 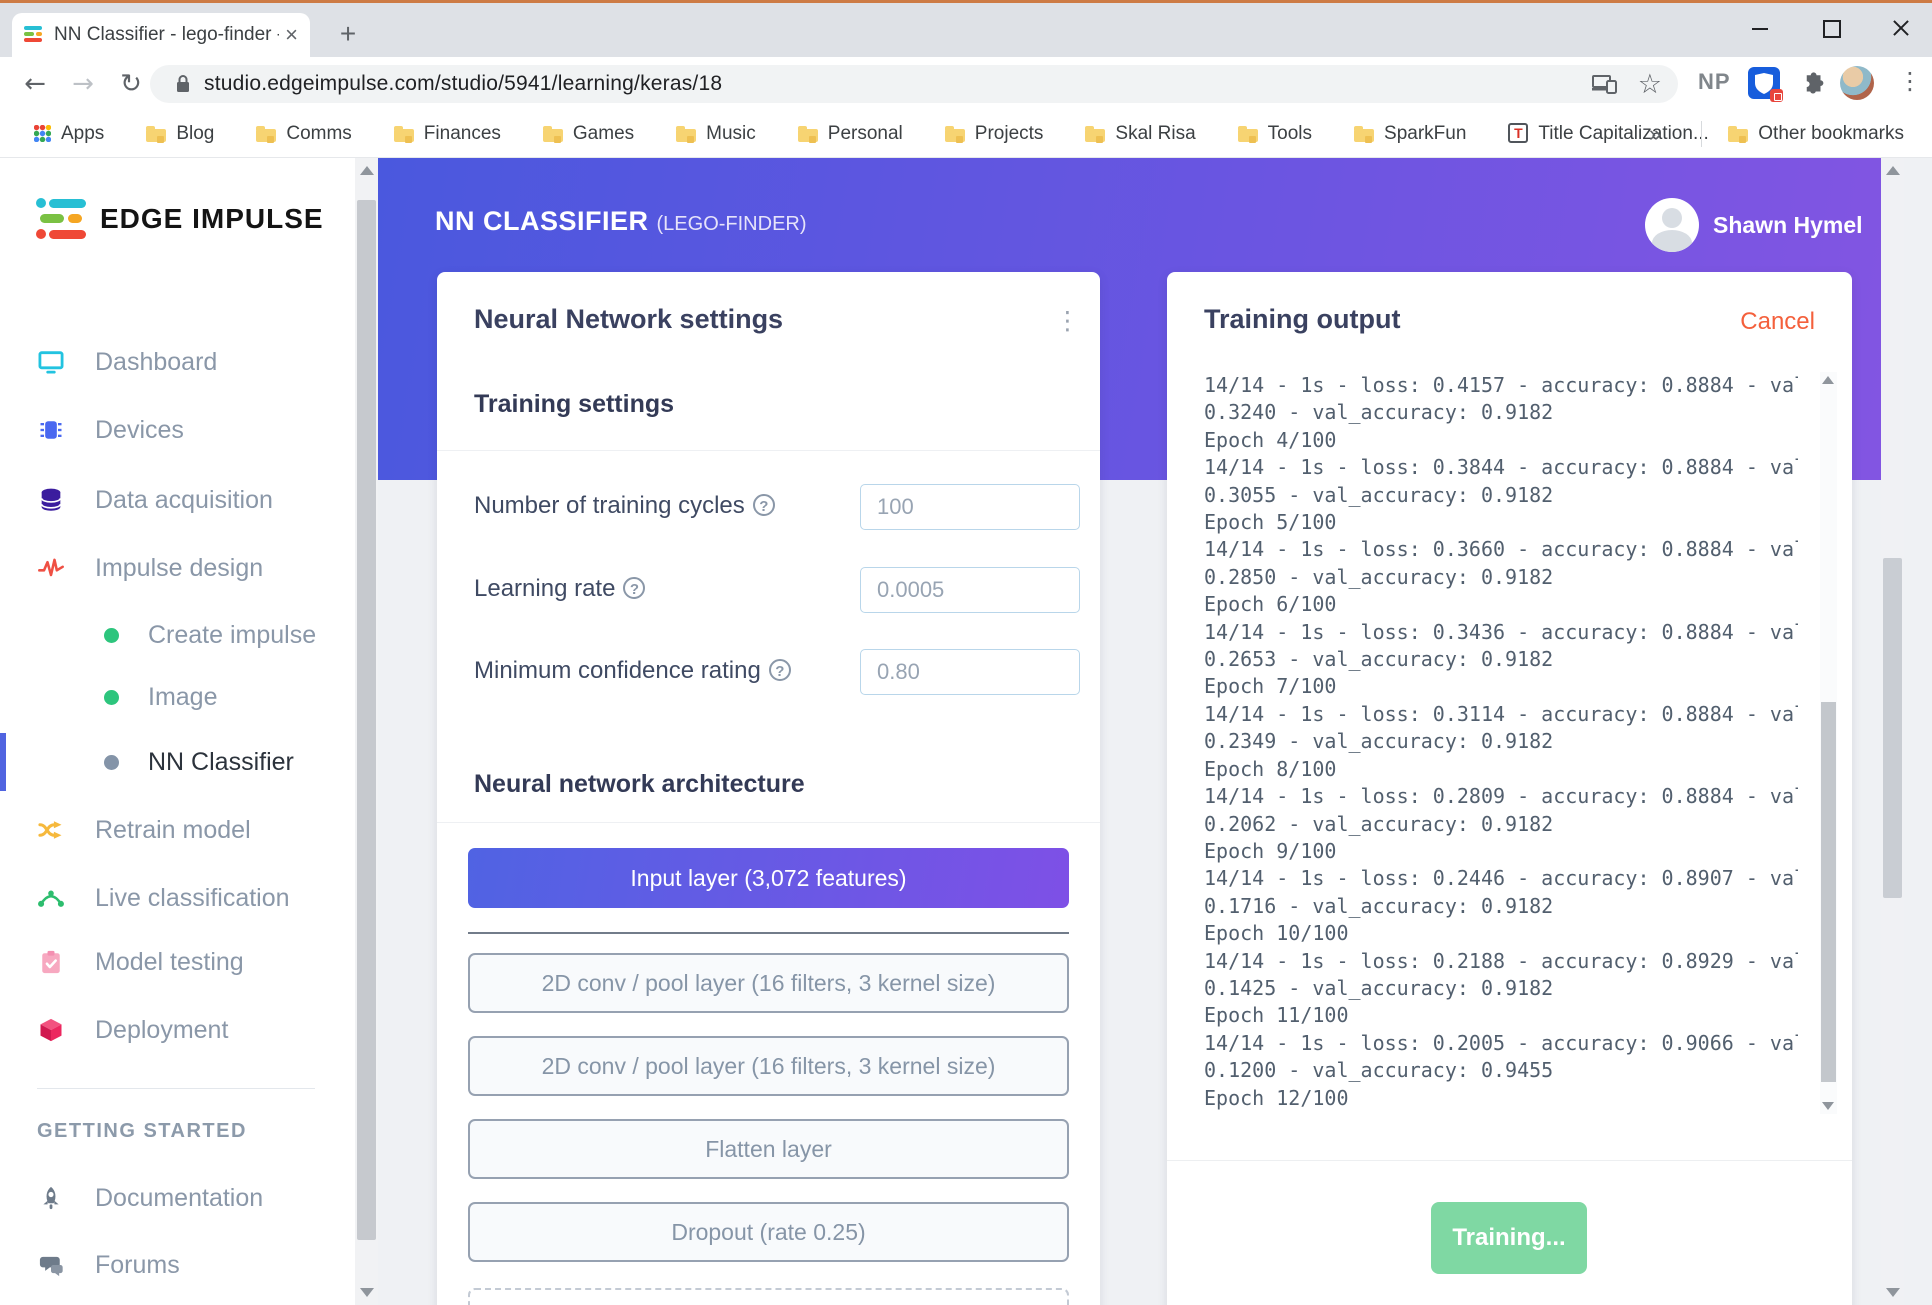 I want to click on sidebar-item-retrain-model: Retrain model, so click(x=177, y=830).